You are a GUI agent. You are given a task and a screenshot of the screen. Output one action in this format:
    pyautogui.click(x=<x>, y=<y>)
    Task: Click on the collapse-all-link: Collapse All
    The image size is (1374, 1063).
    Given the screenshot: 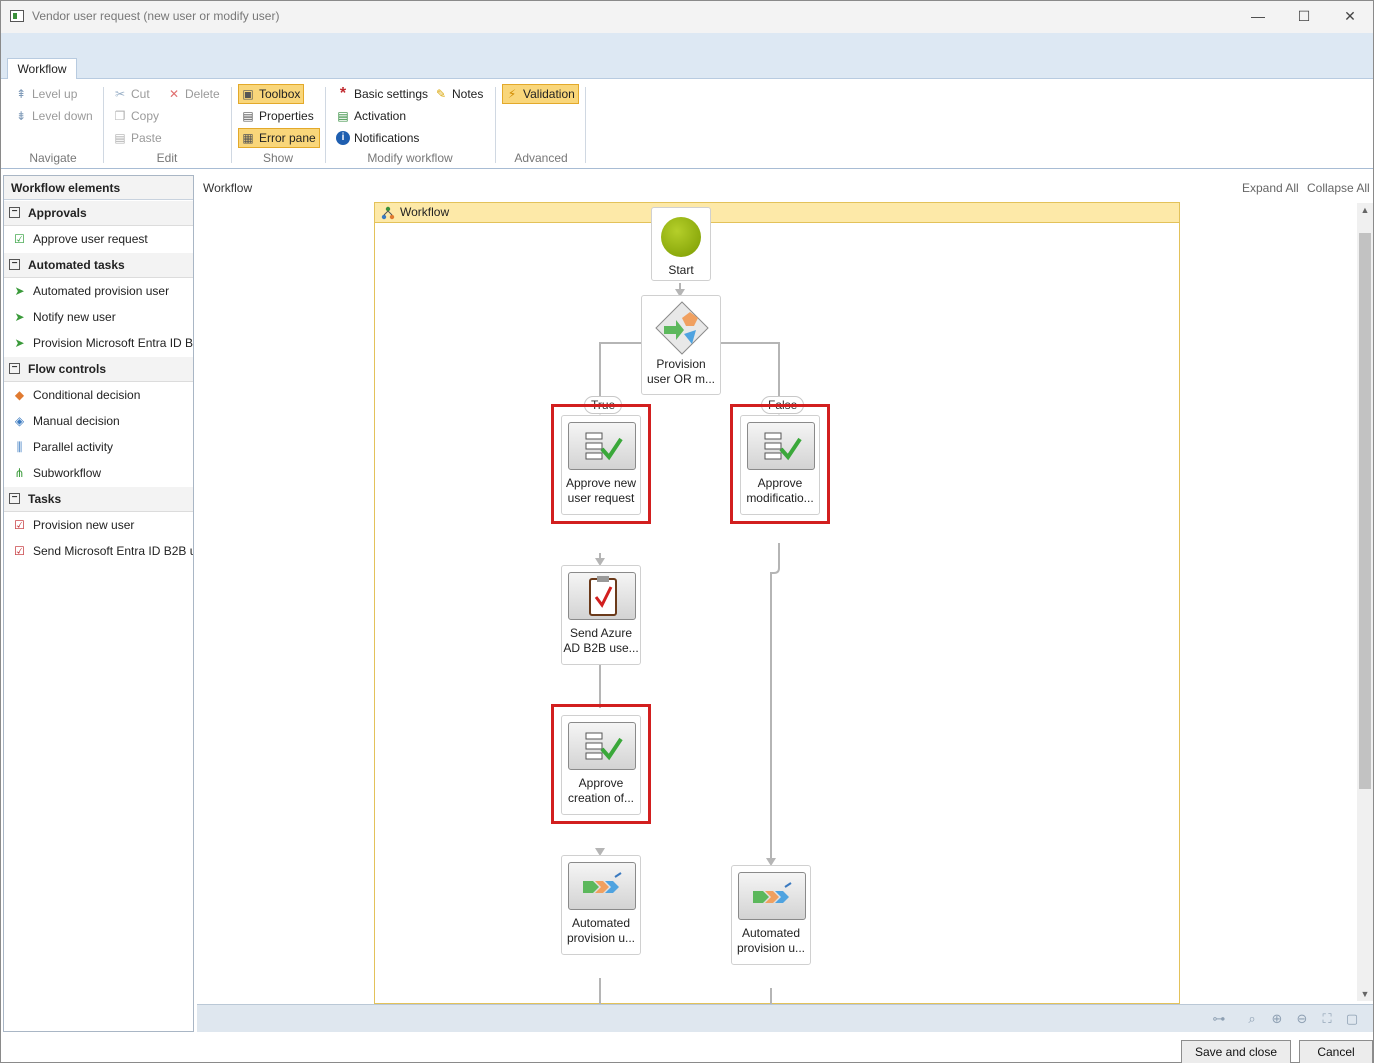 What is the action you would take?
    pyautogui.click(x=1338, y=188)
    